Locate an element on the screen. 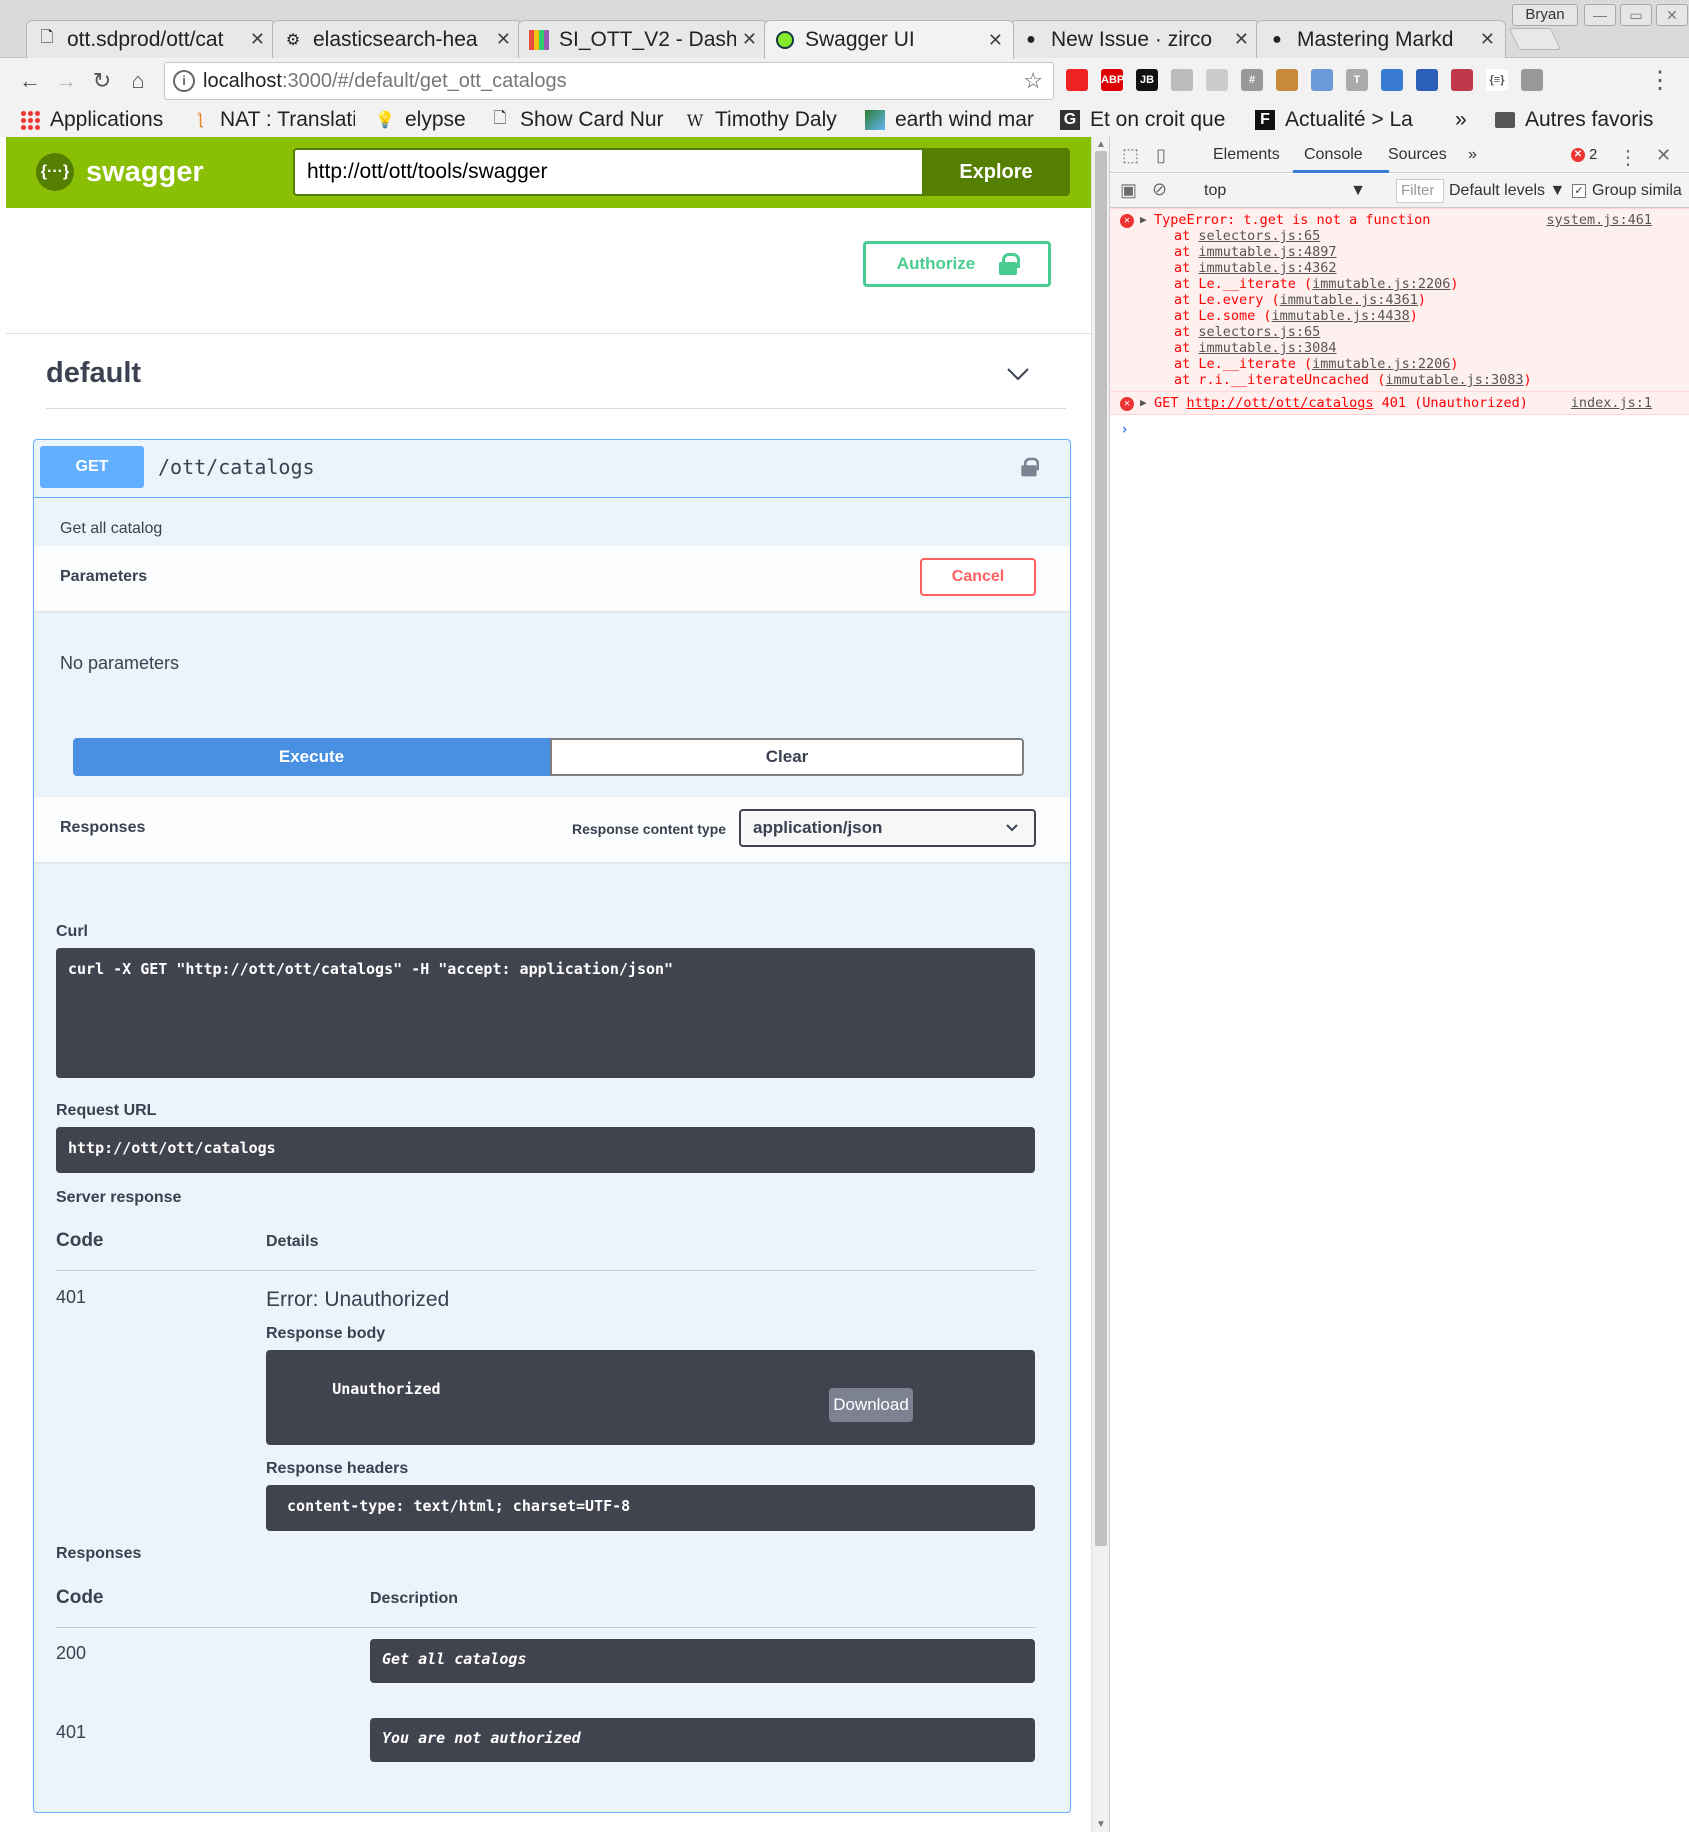  error-count-badge: ✕ 2 is located at coordinates (1584, 154).